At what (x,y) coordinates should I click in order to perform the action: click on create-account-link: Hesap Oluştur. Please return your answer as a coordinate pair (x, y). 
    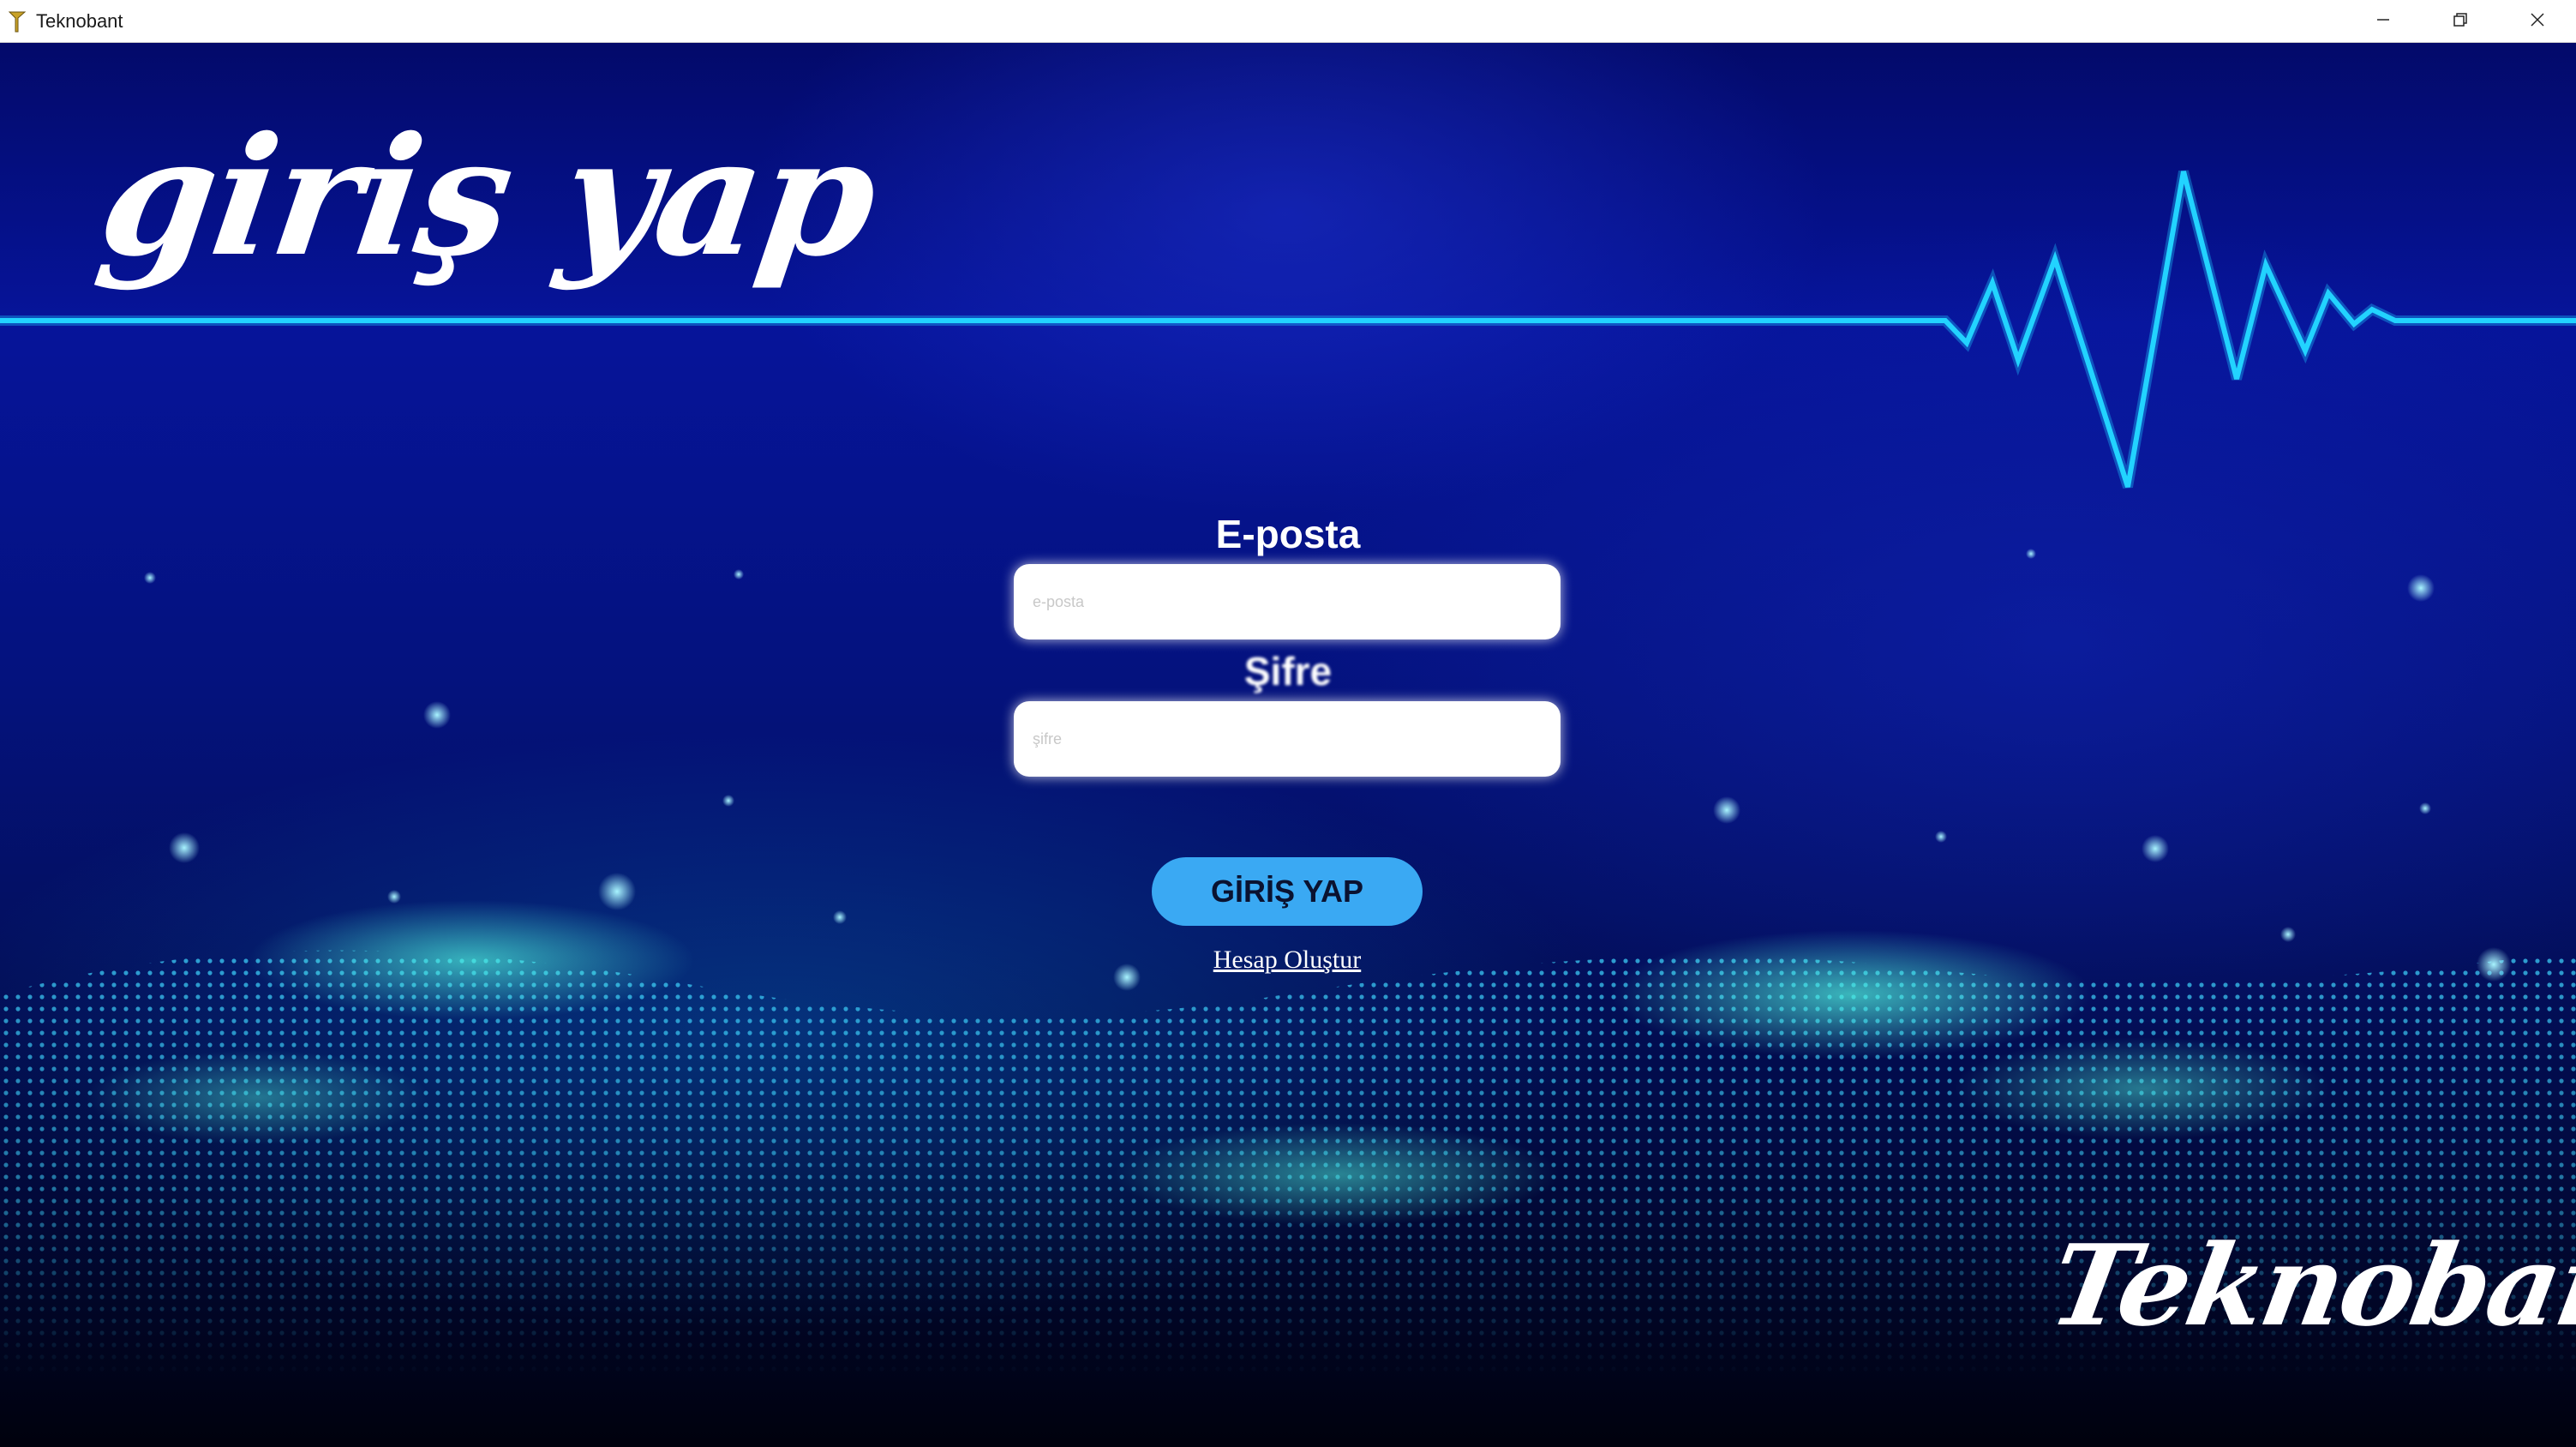
    Looking at the image, I should click on (1287, 960).